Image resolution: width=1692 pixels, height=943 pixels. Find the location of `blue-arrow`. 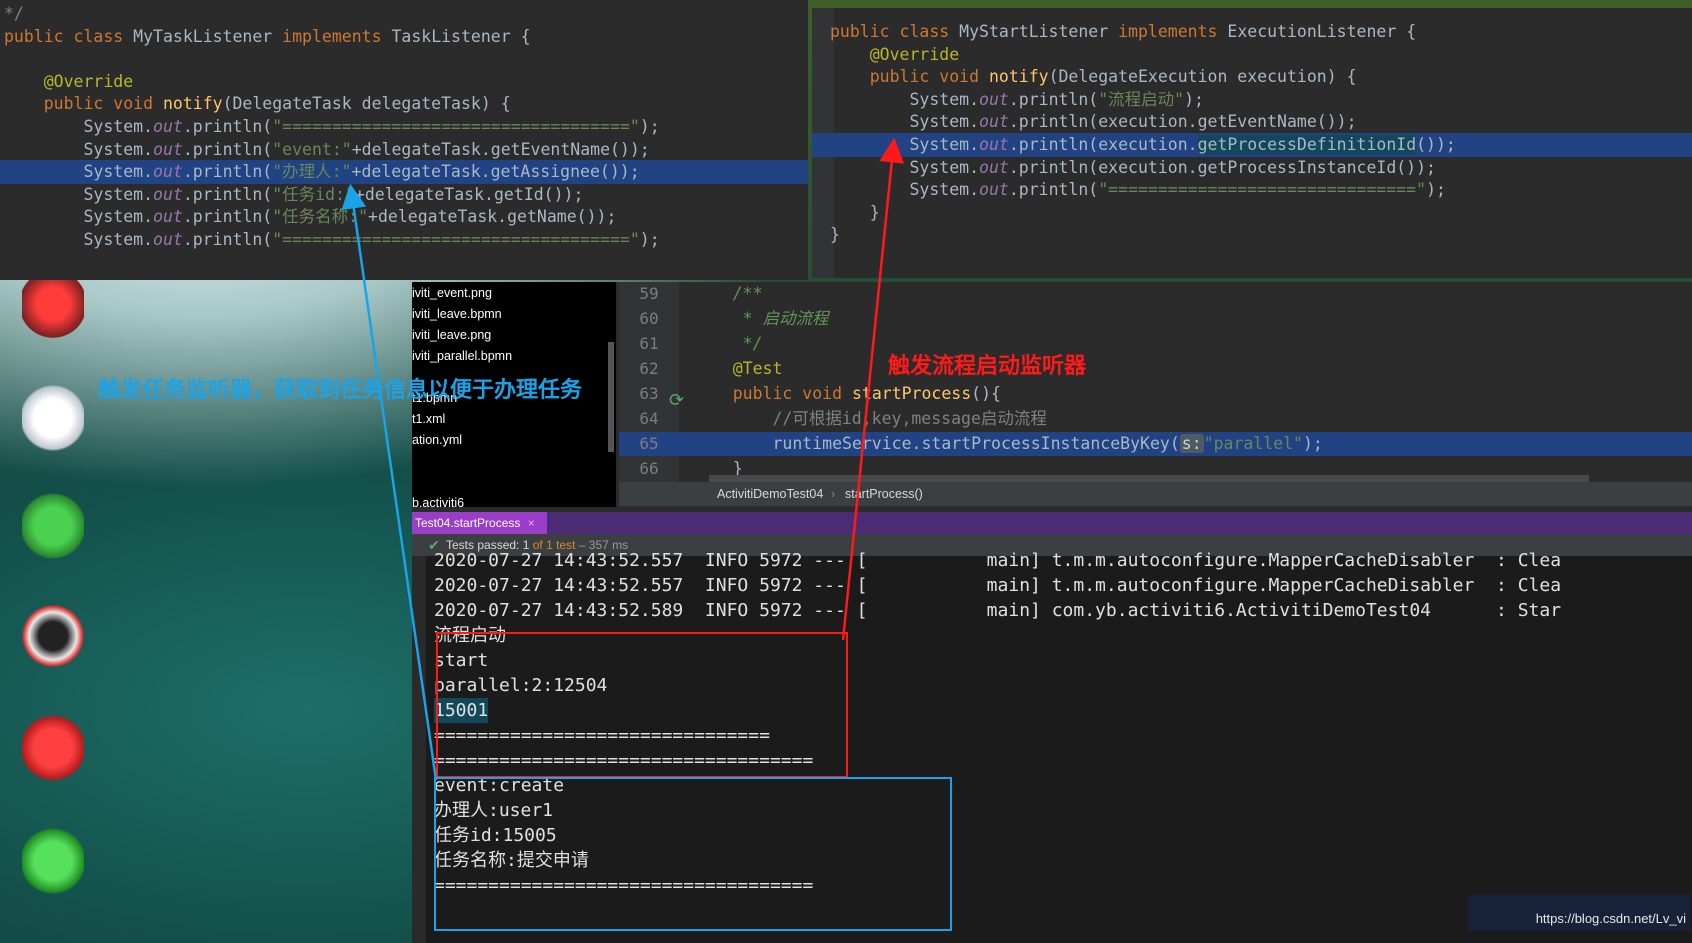

blue-arrow is located at coordinates (389, 482).